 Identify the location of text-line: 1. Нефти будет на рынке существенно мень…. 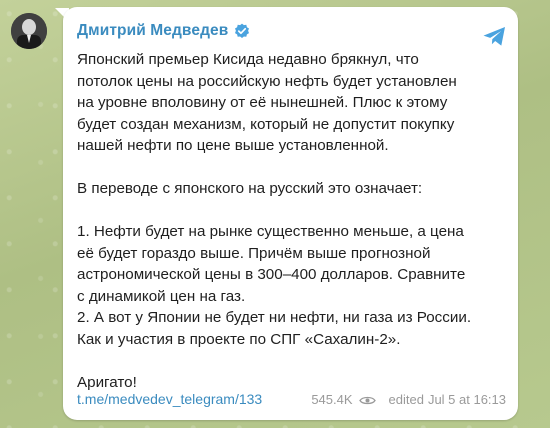
(270, 231).